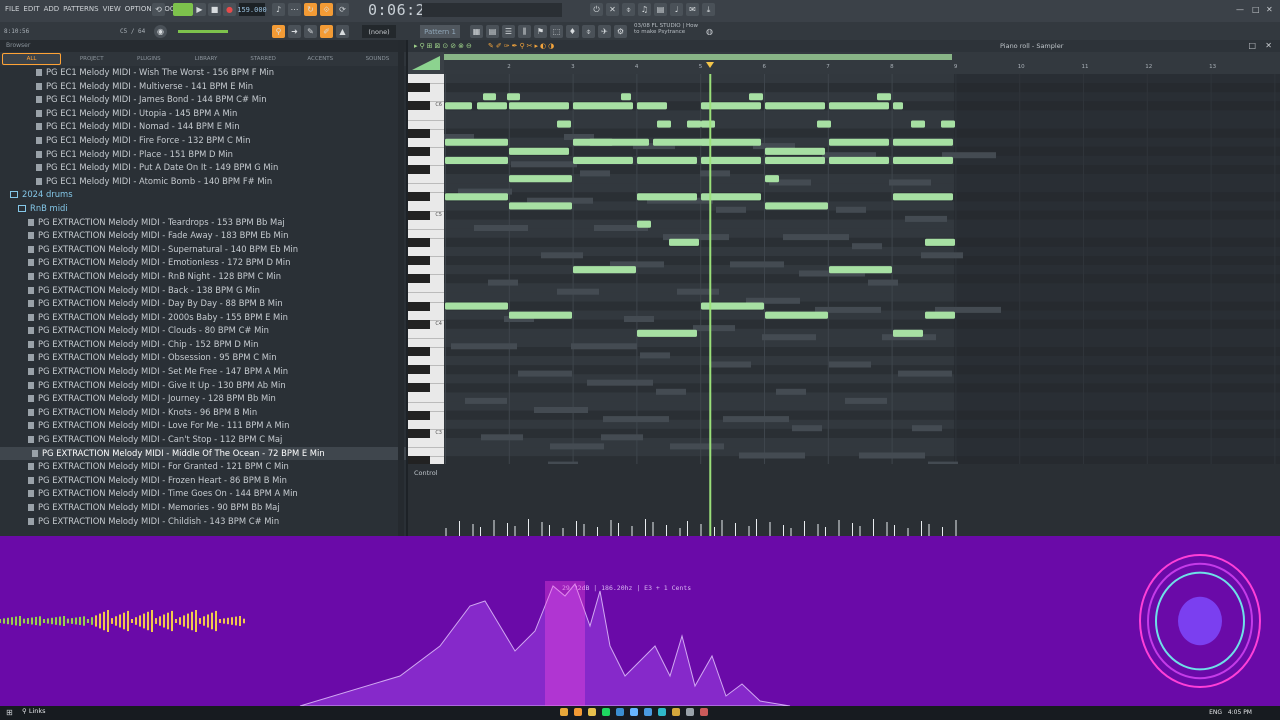 This screenshot has width=1280, height=720. What do you see at coordinates (628, 9) in the screenshot?
I see `mic-icon: ⌽` at bounding box center [628, 9].